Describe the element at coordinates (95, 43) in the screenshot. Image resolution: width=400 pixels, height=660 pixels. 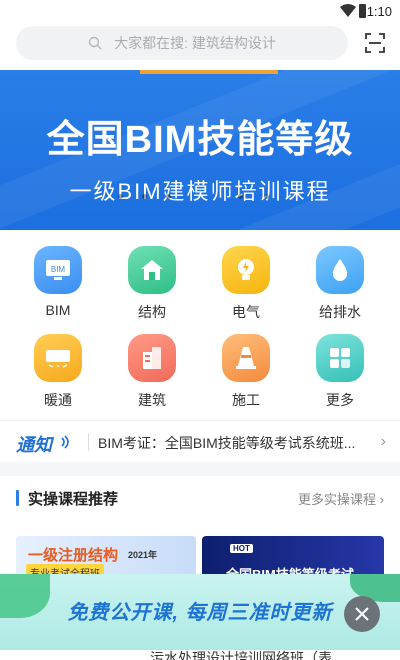
I see `search-icon` at that location.